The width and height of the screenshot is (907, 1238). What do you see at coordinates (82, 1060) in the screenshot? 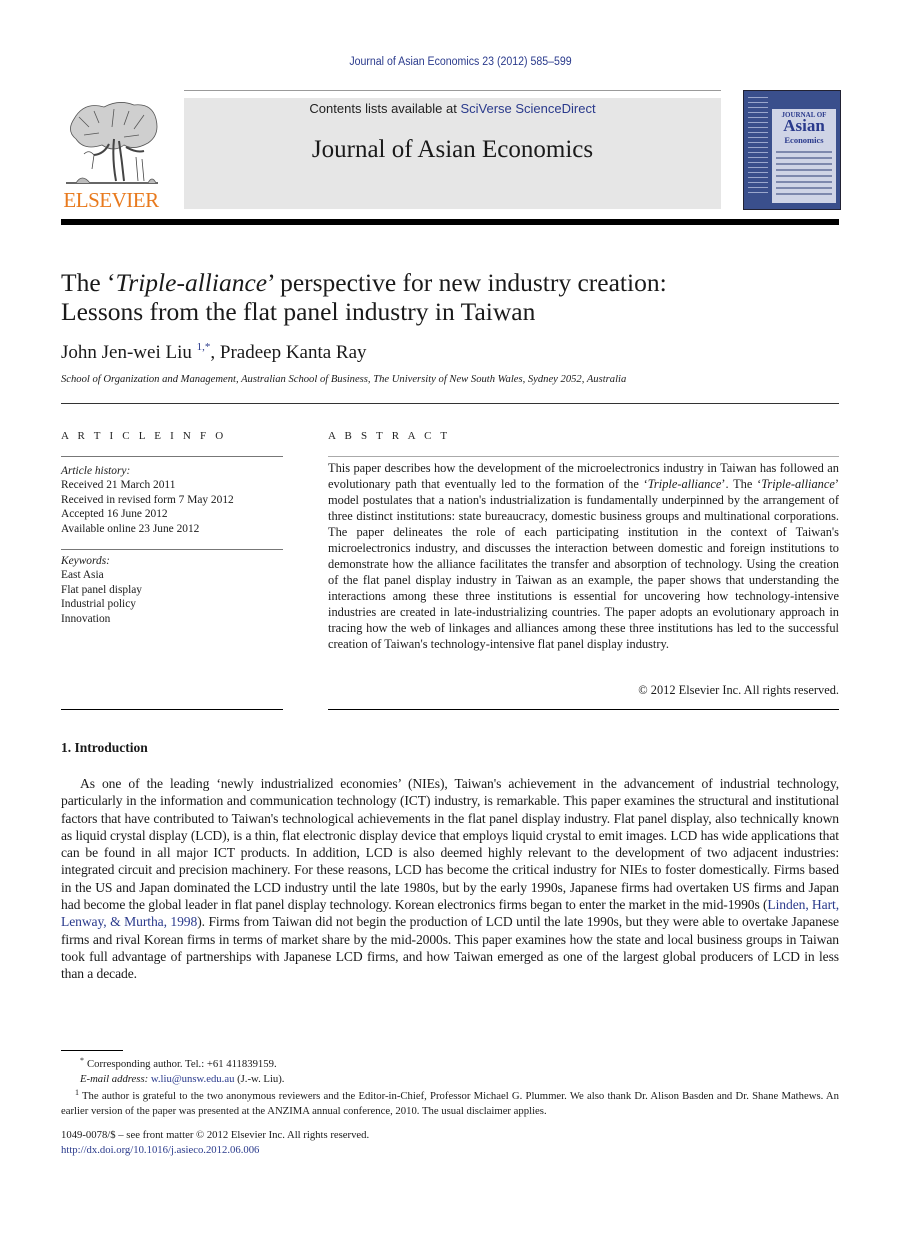
I see `footnote-mark: *` at bounding box center [82, 1060].